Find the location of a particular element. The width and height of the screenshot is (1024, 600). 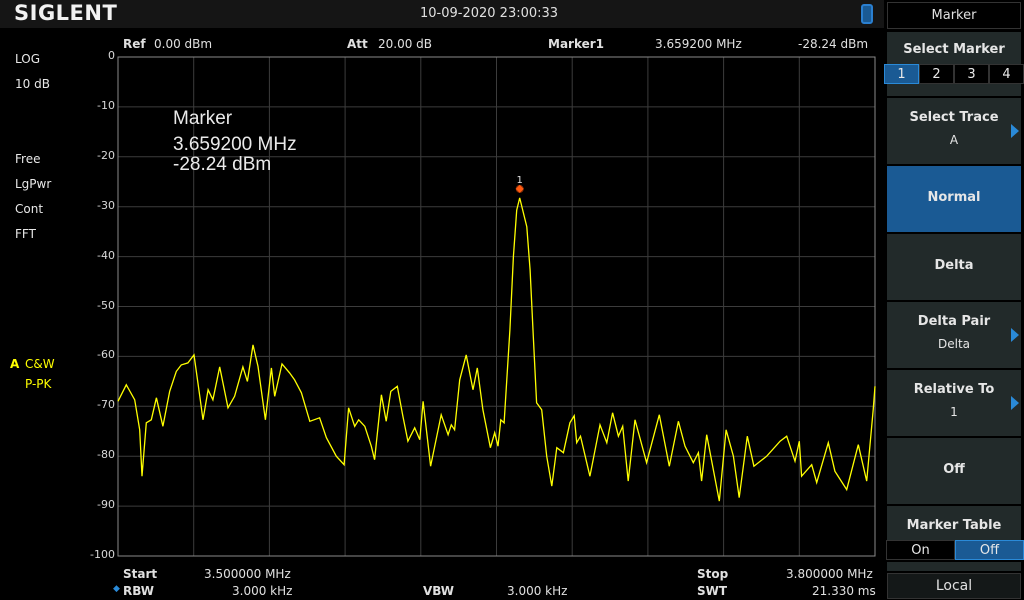

panel-title: Marker is located at coordinates (954, 15).